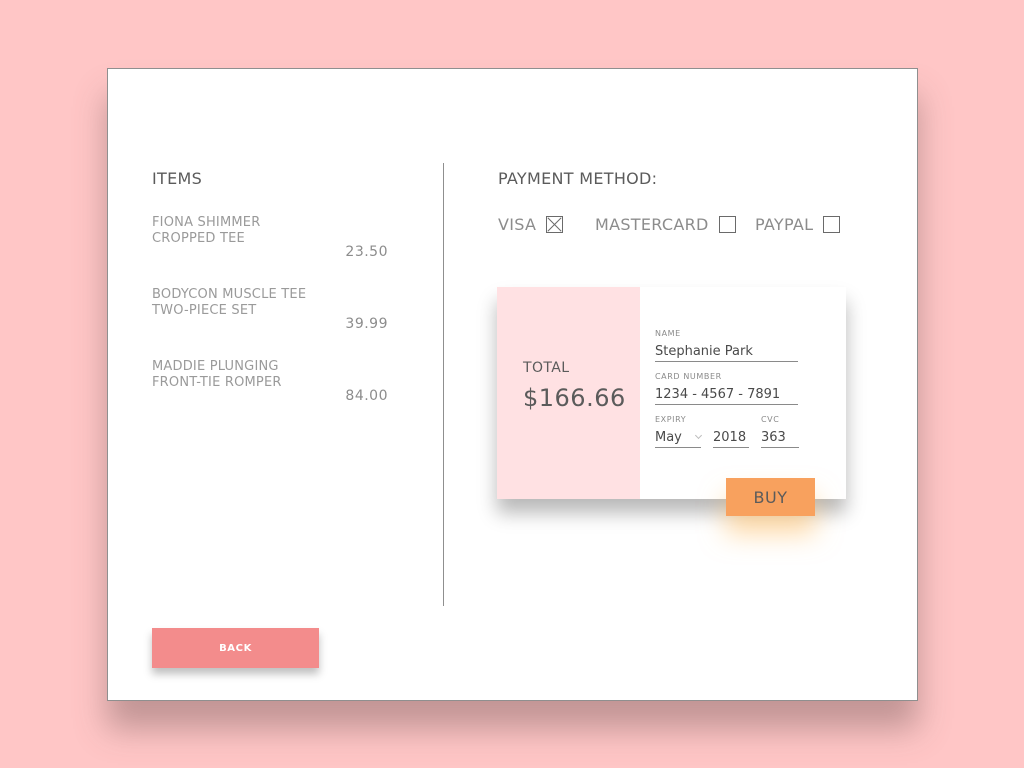 Image resolution: width=1024 pixels, height=768 pixels. Describe the element at coordinates (366, 252) in the screenshot. I see `item-price: 23.50` at that location.